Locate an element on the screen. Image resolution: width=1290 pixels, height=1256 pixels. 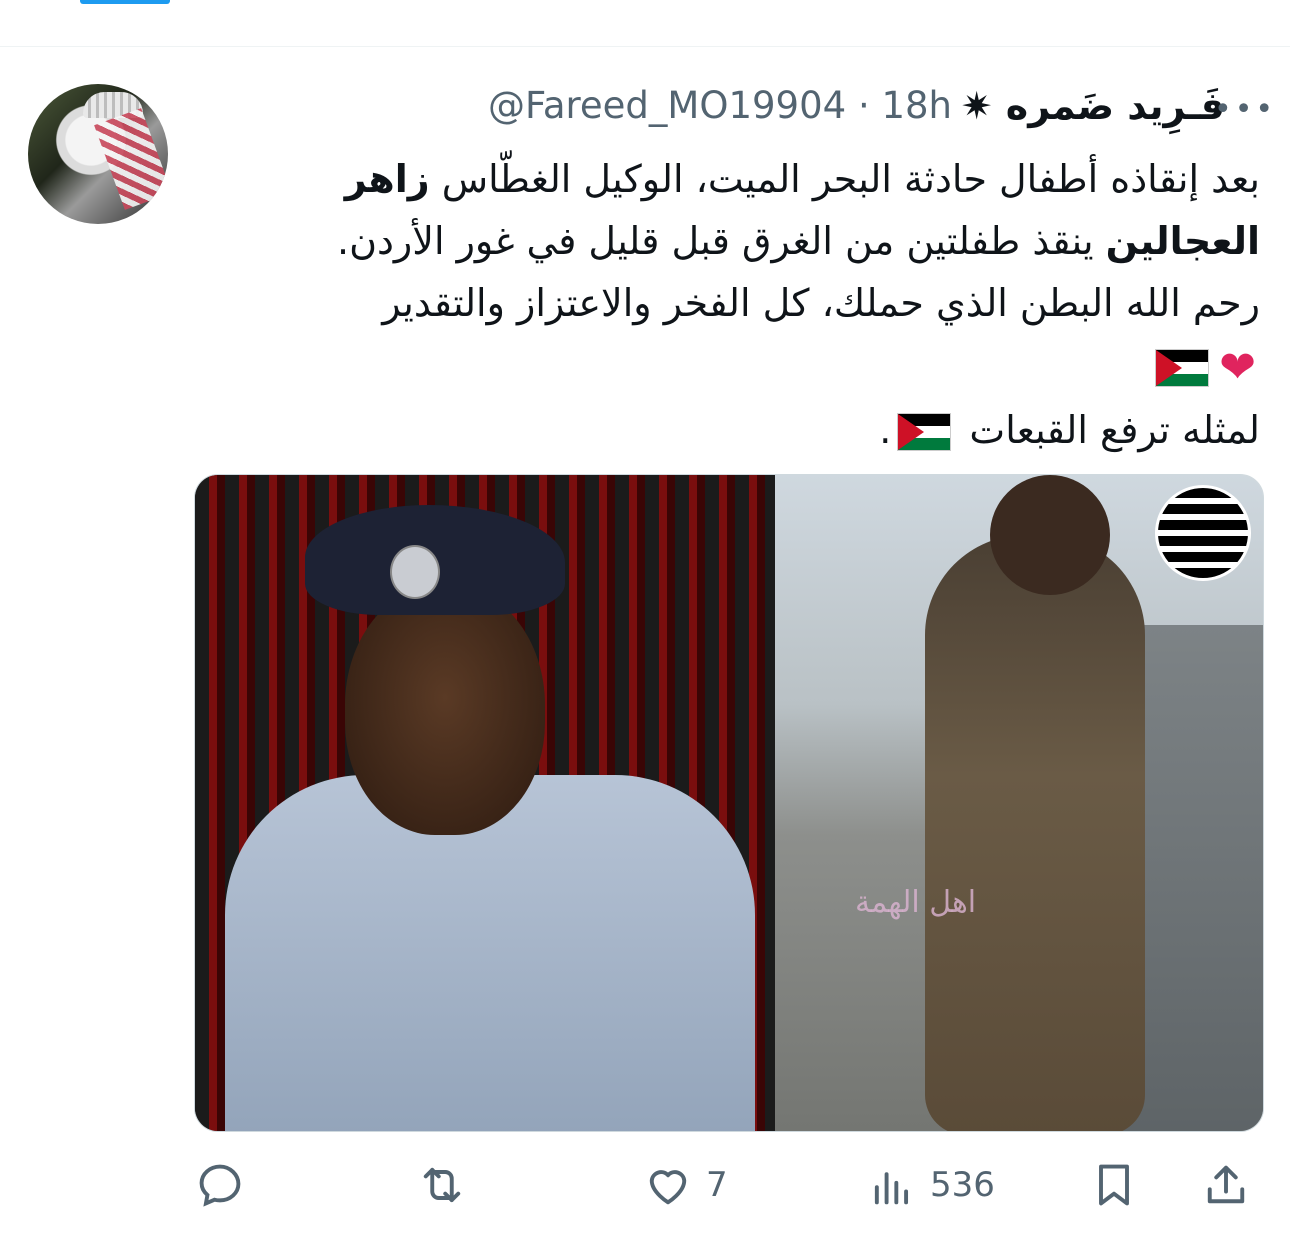
share-button is located at coordinates (1226, 1185).